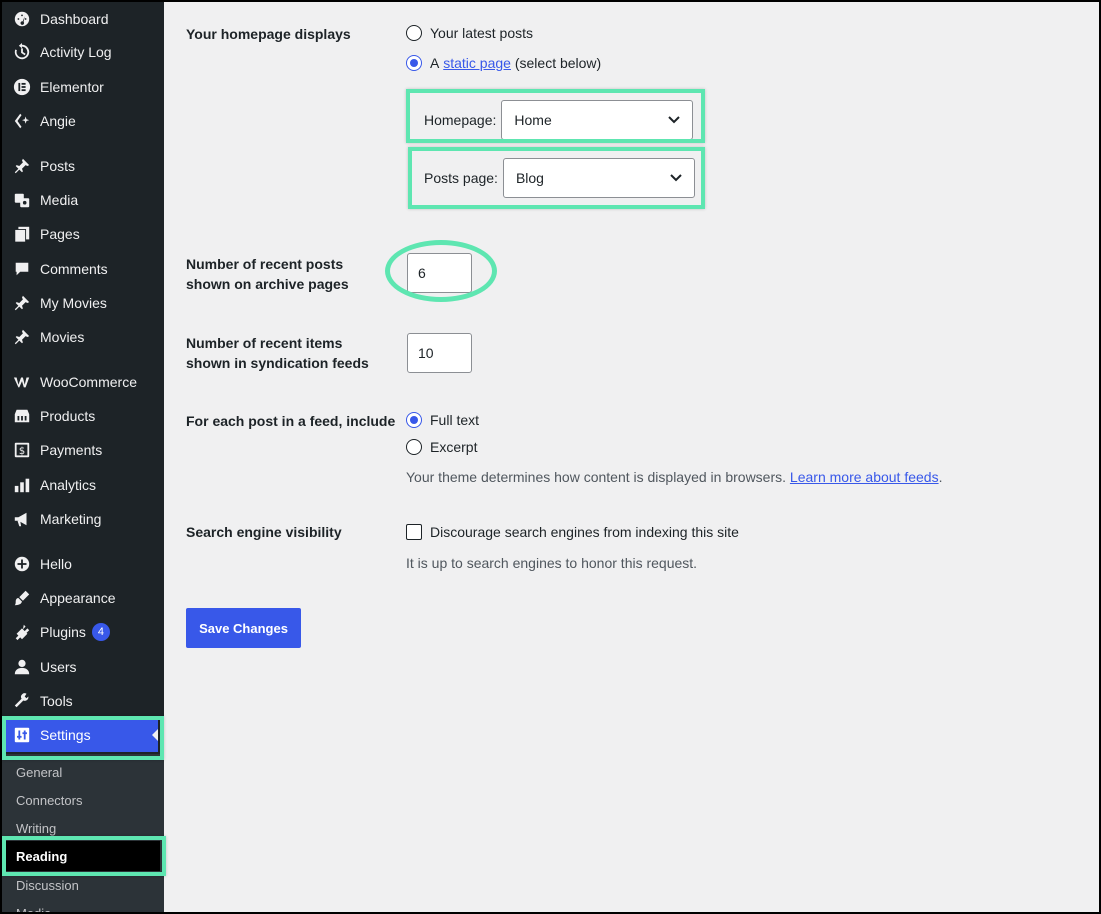  Describe the element at coordinates (58, 166) in the screenshot. I see `sidebar-item-label: Posts` at that location.